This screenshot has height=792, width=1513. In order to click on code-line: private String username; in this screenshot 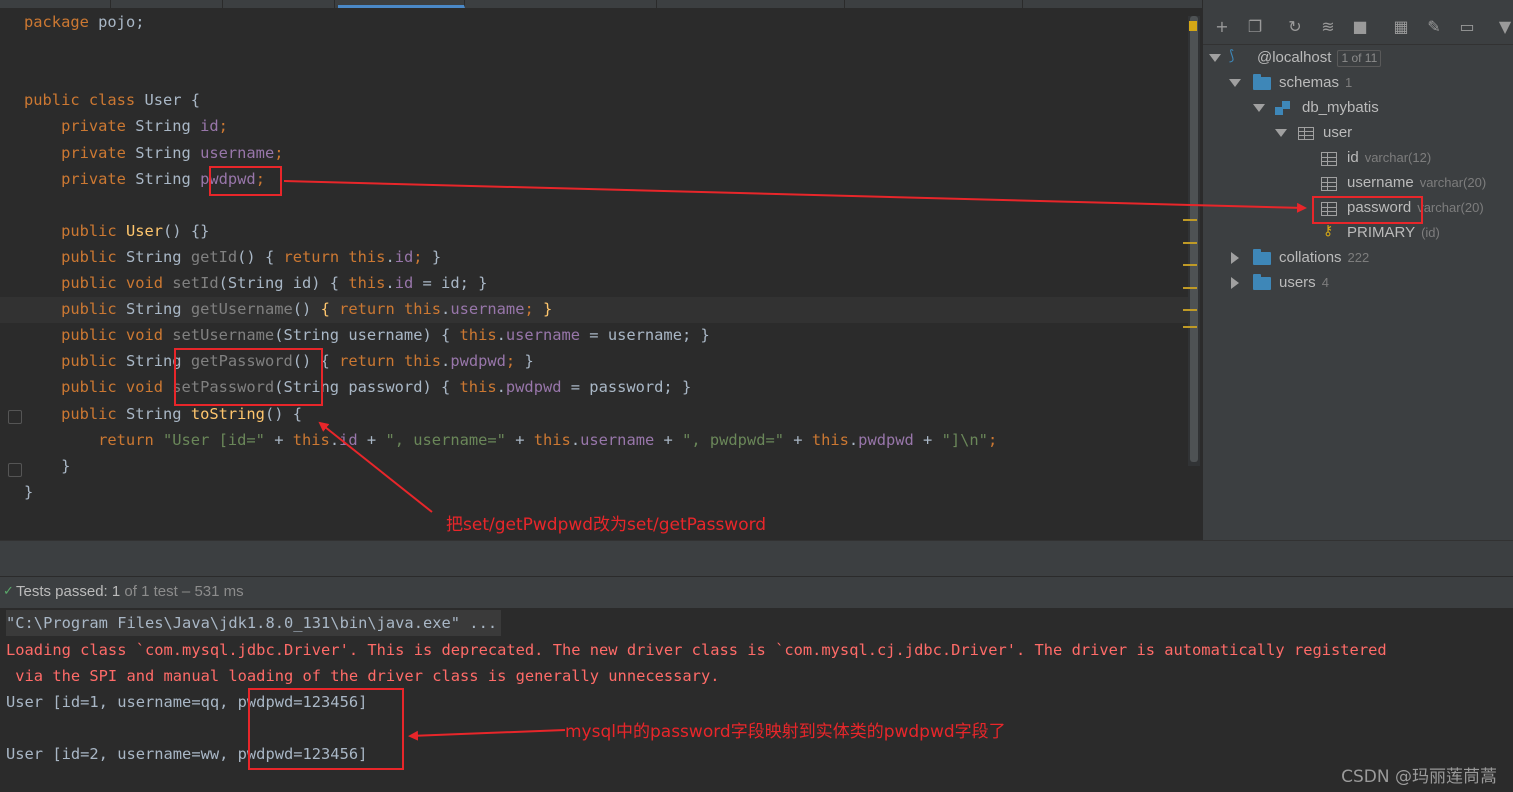, I will do `click(153, 153)`.